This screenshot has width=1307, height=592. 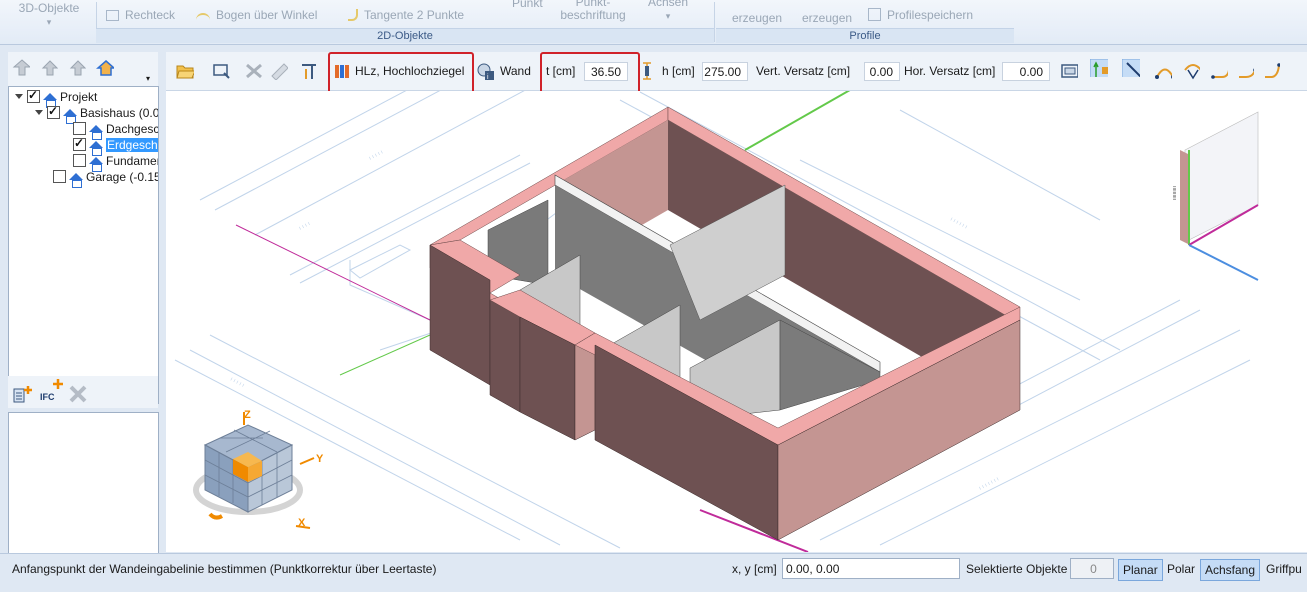 I want to click on dropdown-arrow-icon: ▾, so click(x=148, y=78).